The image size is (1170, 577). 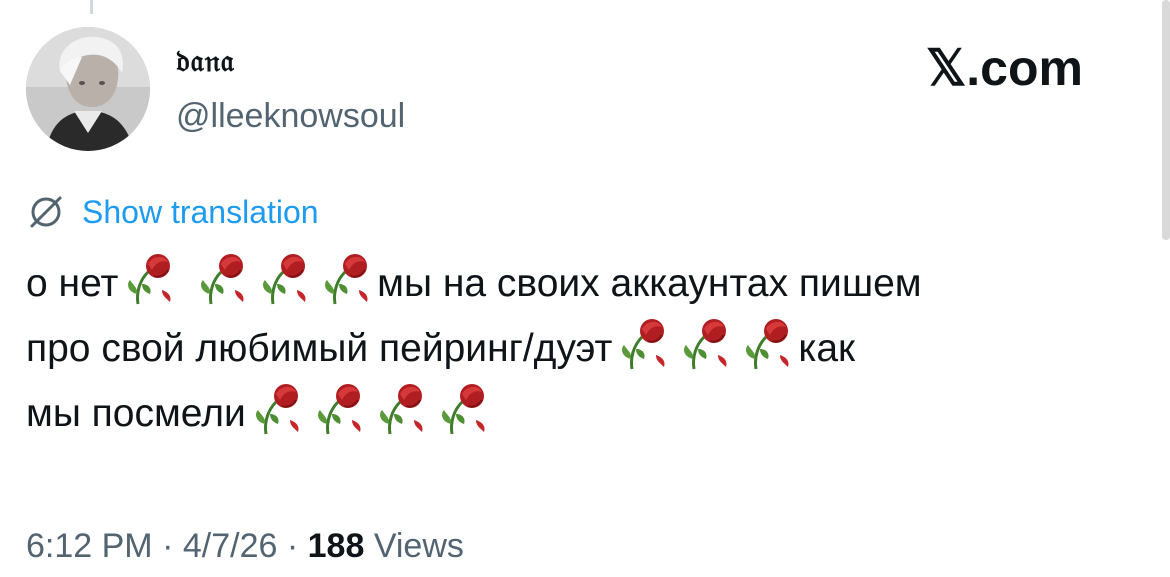 I want to click on scrollbar, so click(x=1166, y=120).